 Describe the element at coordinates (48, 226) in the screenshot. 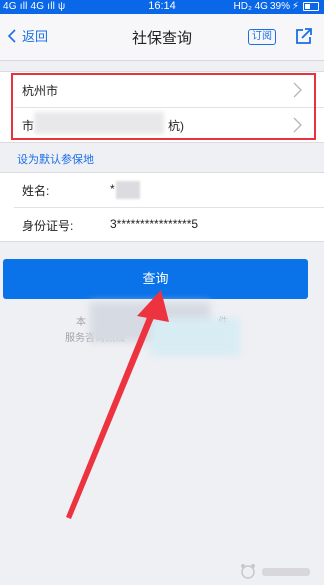

I see `id-label: 身份证号:` at that location.